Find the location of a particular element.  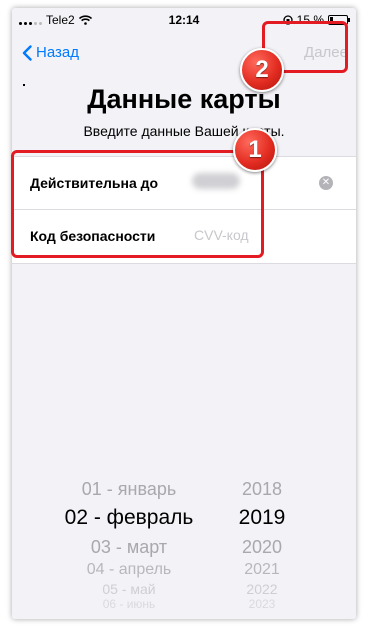

picker-year-item: 2021 is located at coordinates (262, 570).